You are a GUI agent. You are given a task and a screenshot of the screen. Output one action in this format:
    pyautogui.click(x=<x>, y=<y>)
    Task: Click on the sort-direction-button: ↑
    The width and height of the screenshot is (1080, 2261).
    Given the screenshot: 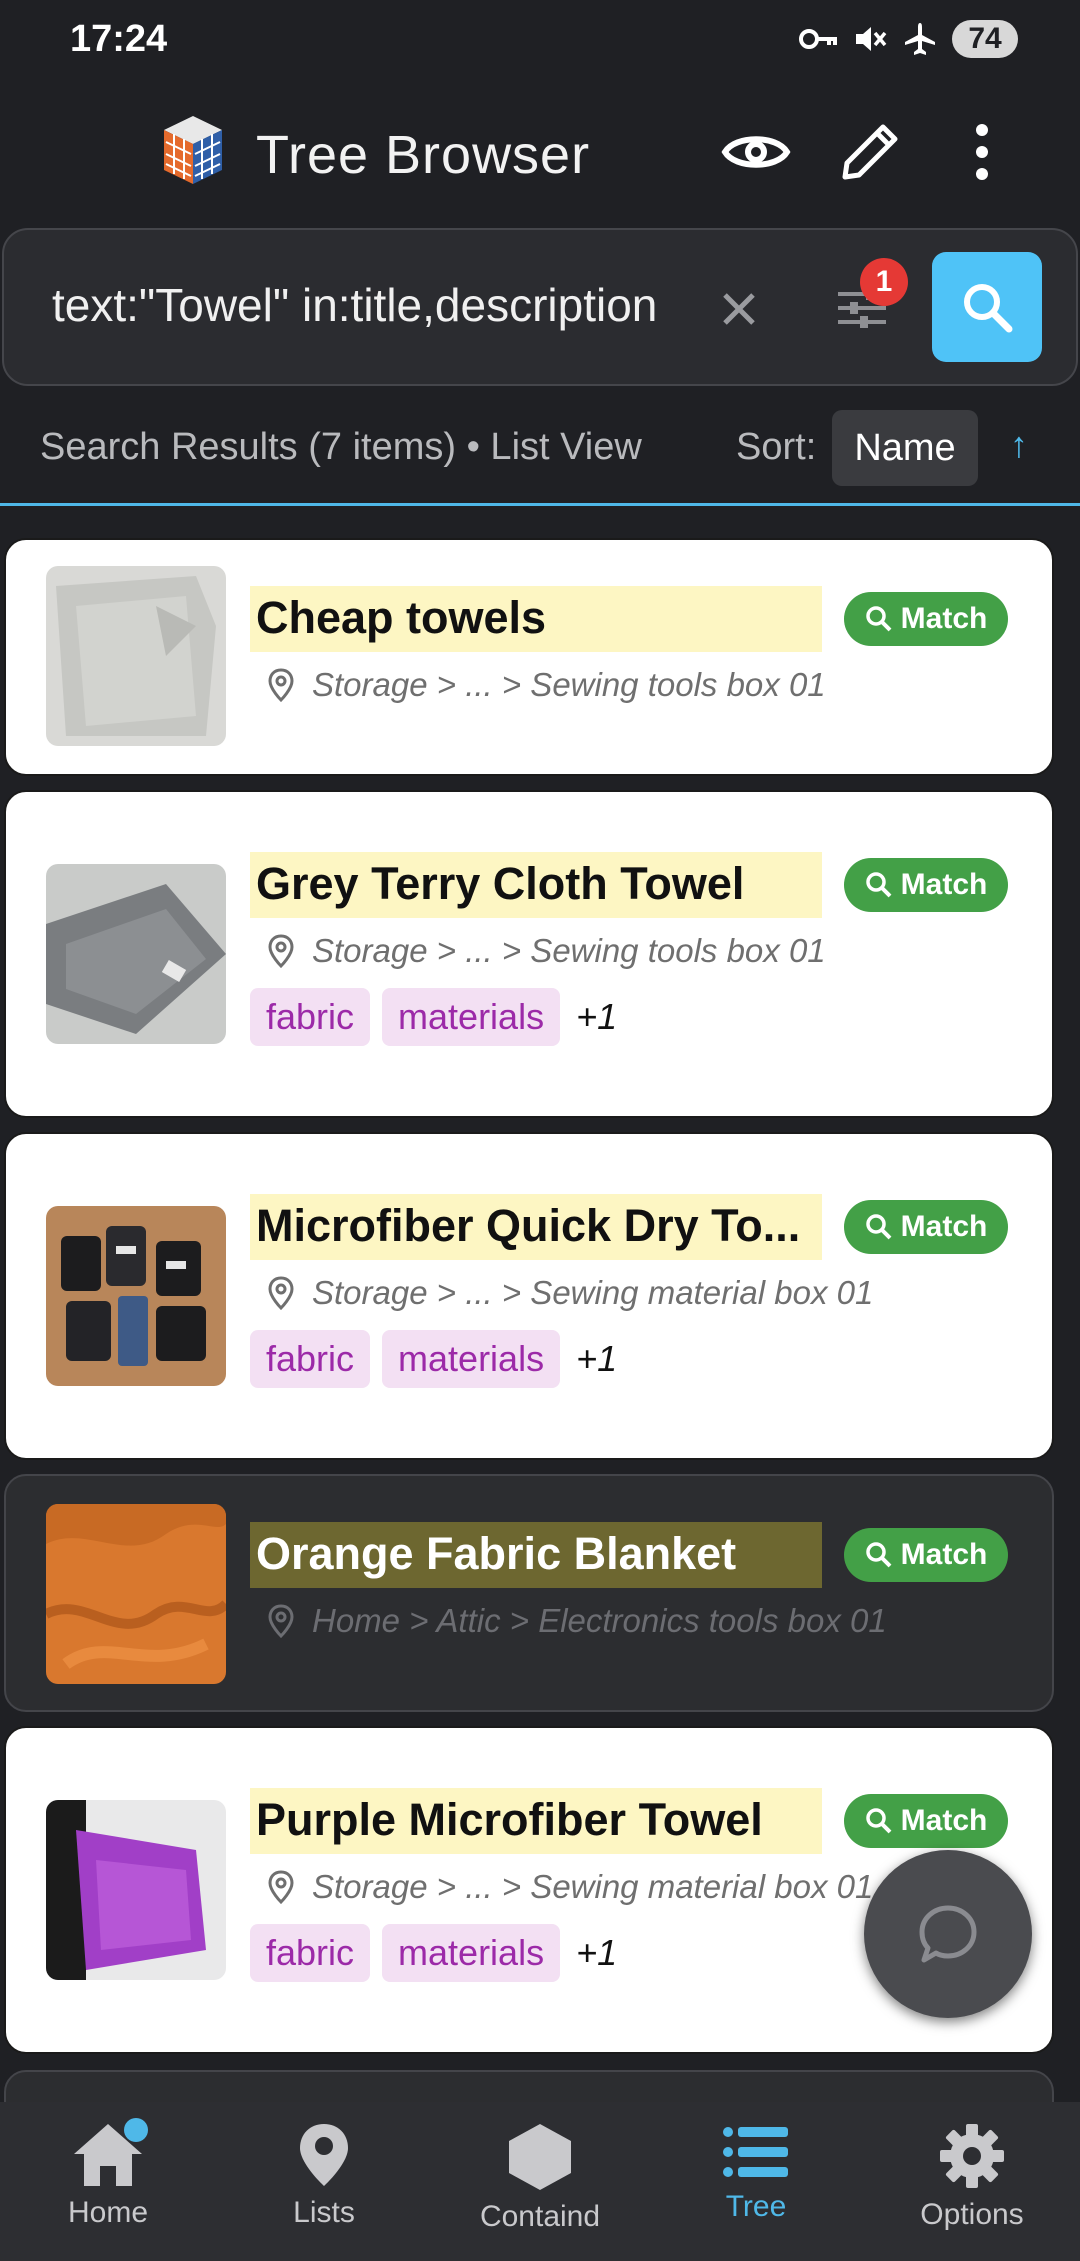 What is the action you would take?
    pyautogui.click(x=1019, y=445)
    